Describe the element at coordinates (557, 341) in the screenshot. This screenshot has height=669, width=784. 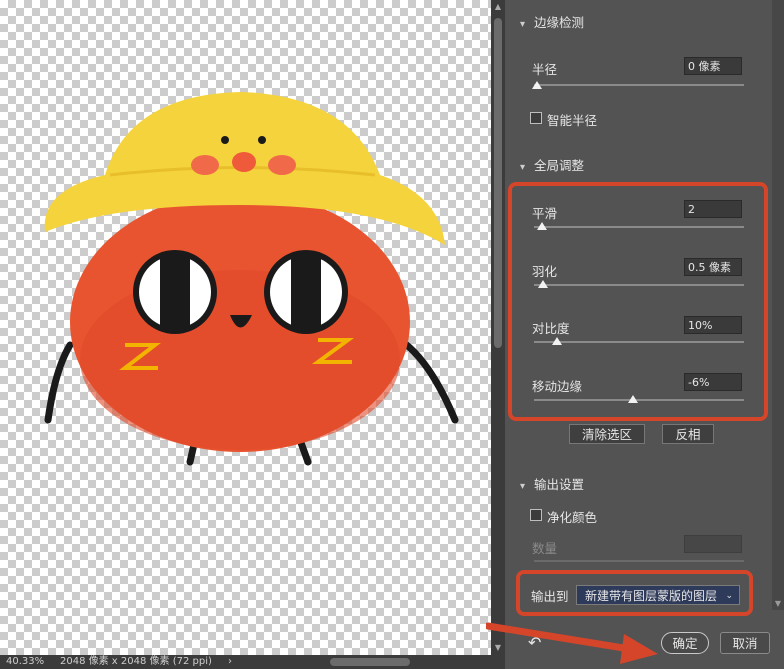
I see `contrast-slider-handle` at that location.